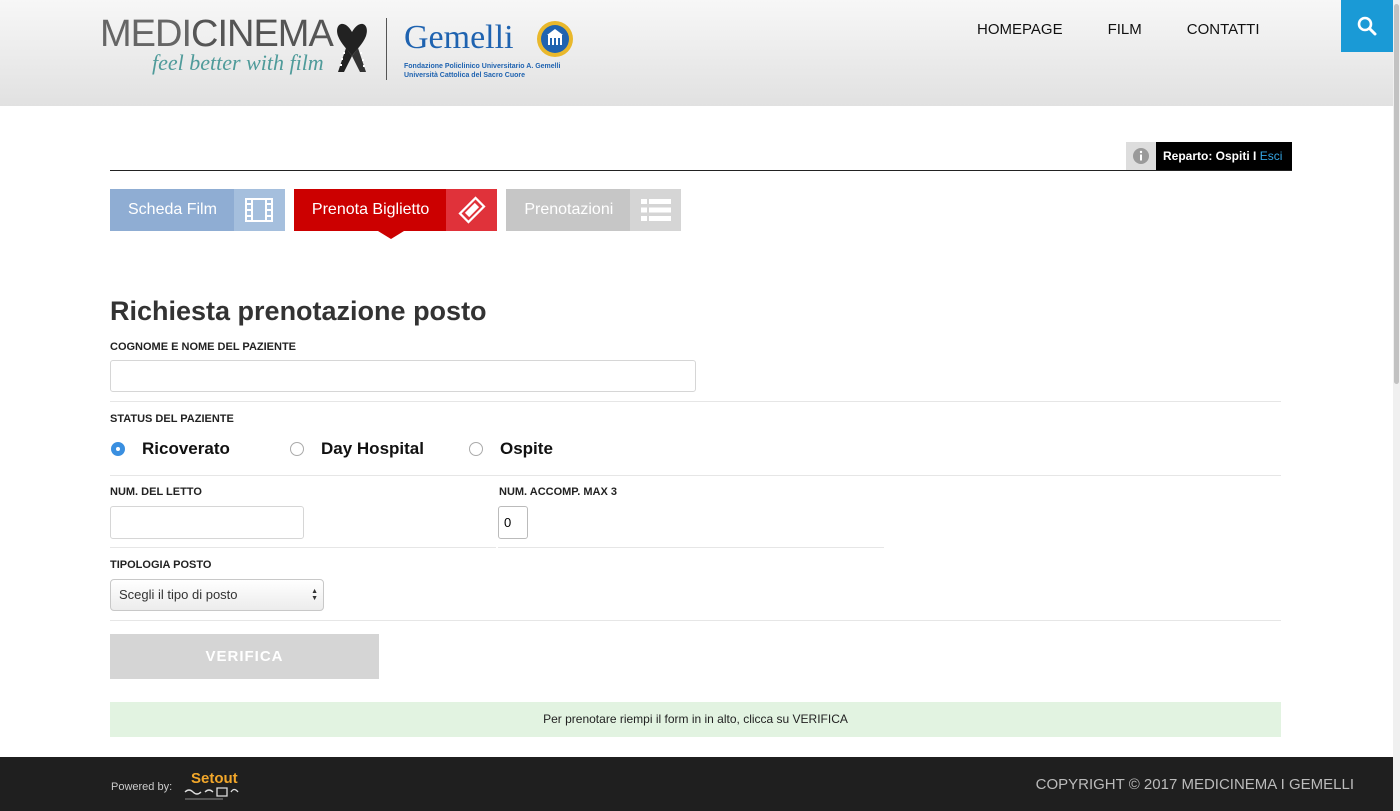 Image resolution: width=1400 pixels, height=811 pixels. Describe the element at coordinates (207, 522) in the screenshot. I see `bed-number-input` at that location.